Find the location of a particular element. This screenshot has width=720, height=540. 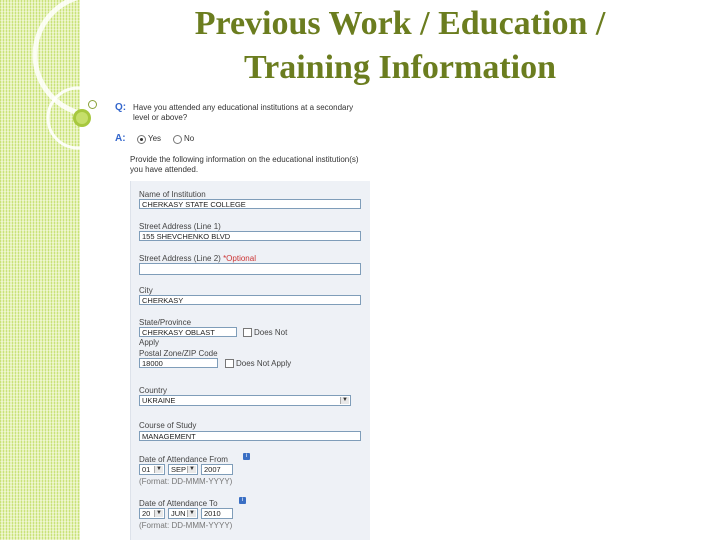

institution-label: Name of Institution is located at coordinates (172, 194).